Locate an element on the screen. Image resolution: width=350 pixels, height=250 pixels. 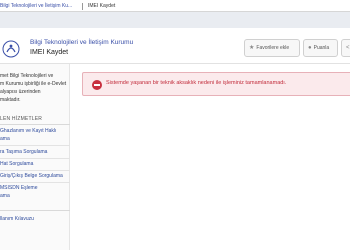
rate-label: Puanla is located at coordinates (321, 48).